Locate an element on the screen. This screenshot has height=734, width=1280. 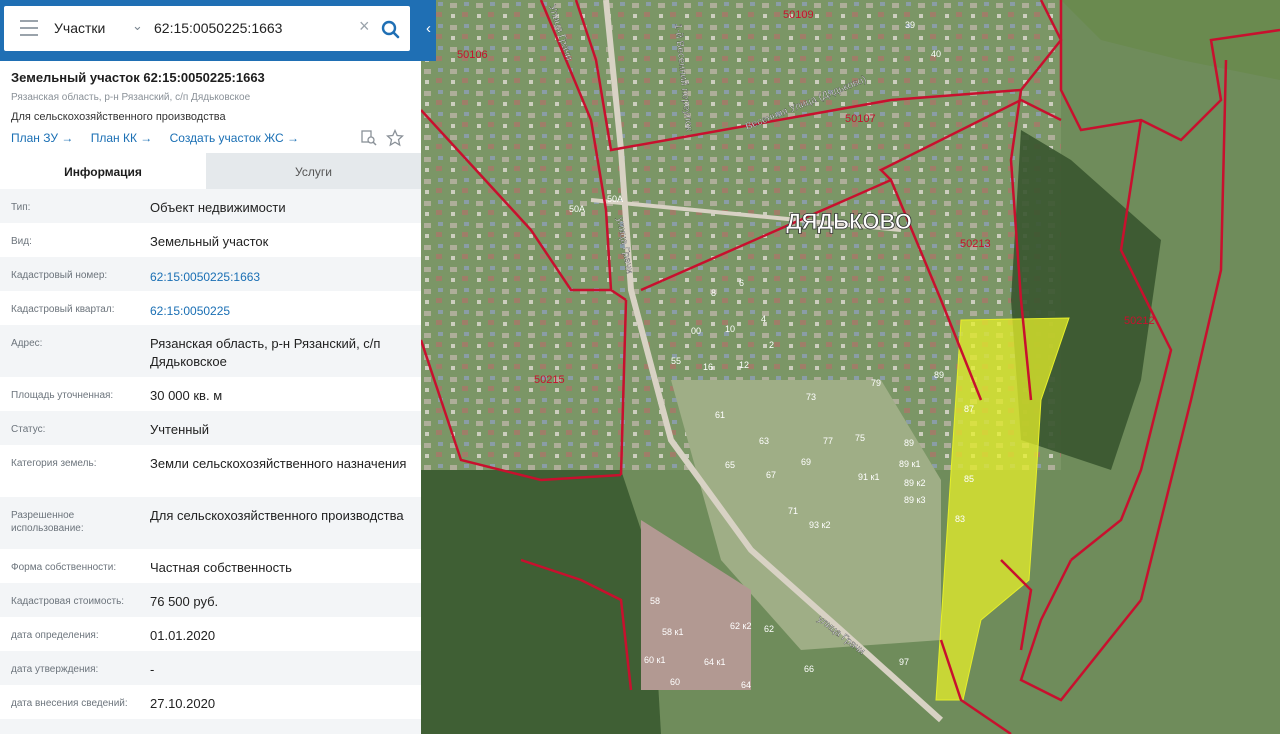
house-number: 85 is located at coordinates (969, 479).